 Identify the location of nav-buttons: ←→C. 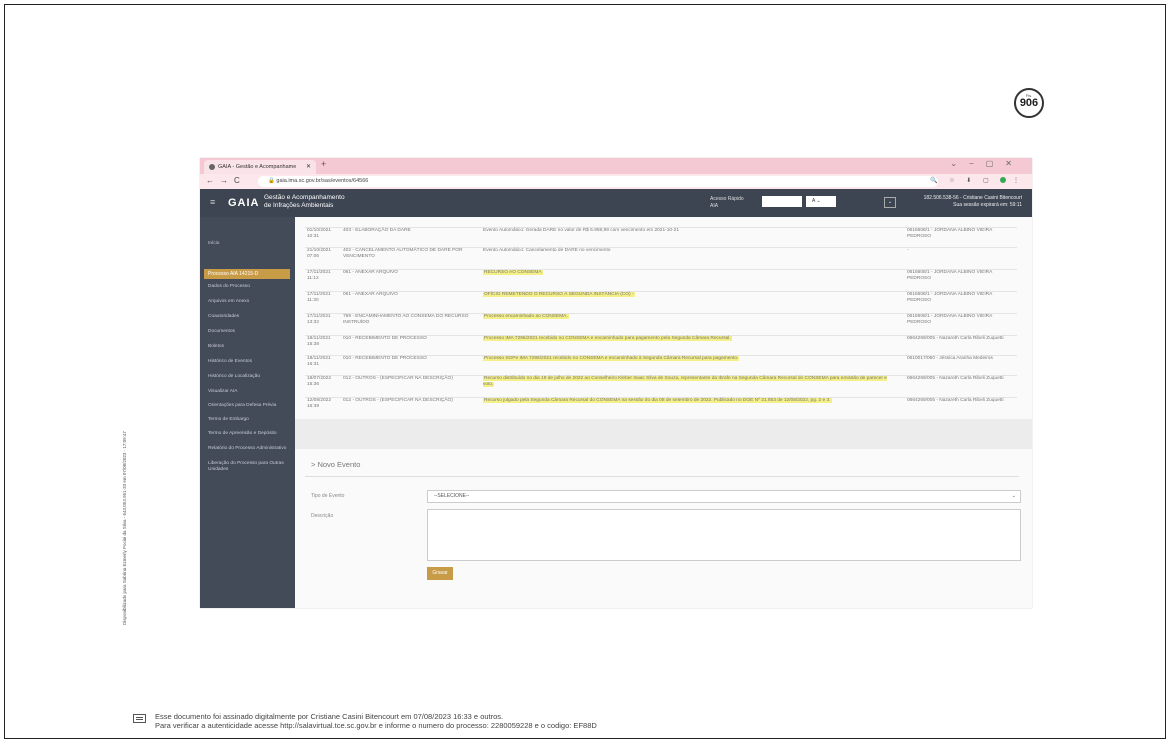
(226, 180).